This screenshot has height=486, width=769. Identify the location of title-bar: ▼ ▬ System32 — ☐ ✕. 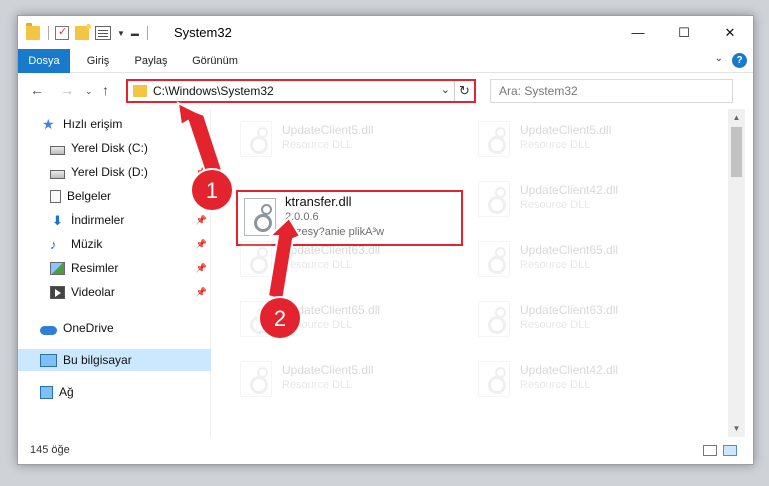
(385, 32).